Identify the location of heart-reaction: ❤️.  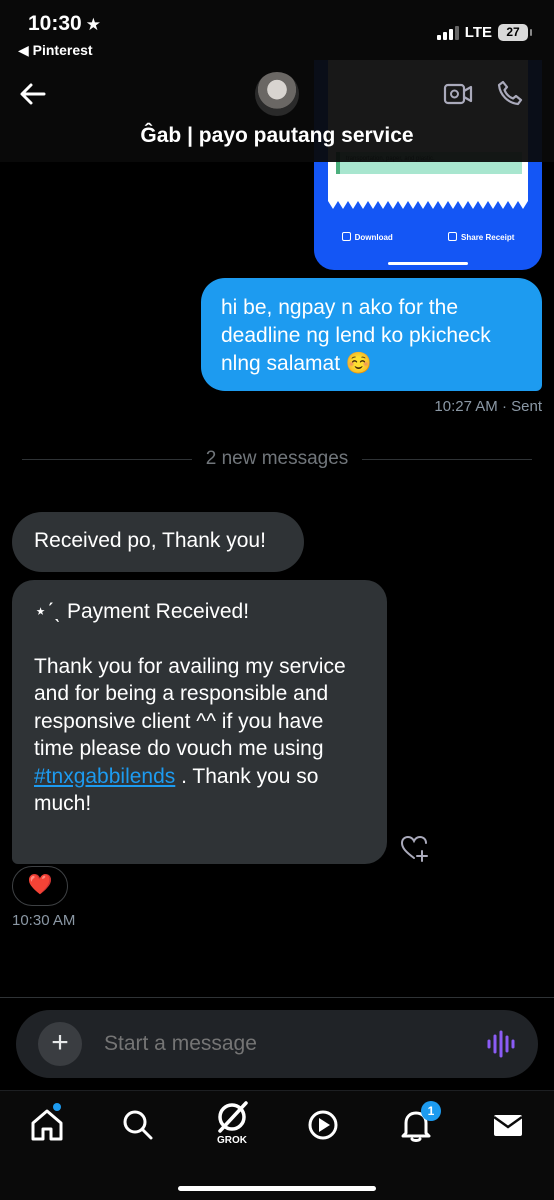
(40, 886).